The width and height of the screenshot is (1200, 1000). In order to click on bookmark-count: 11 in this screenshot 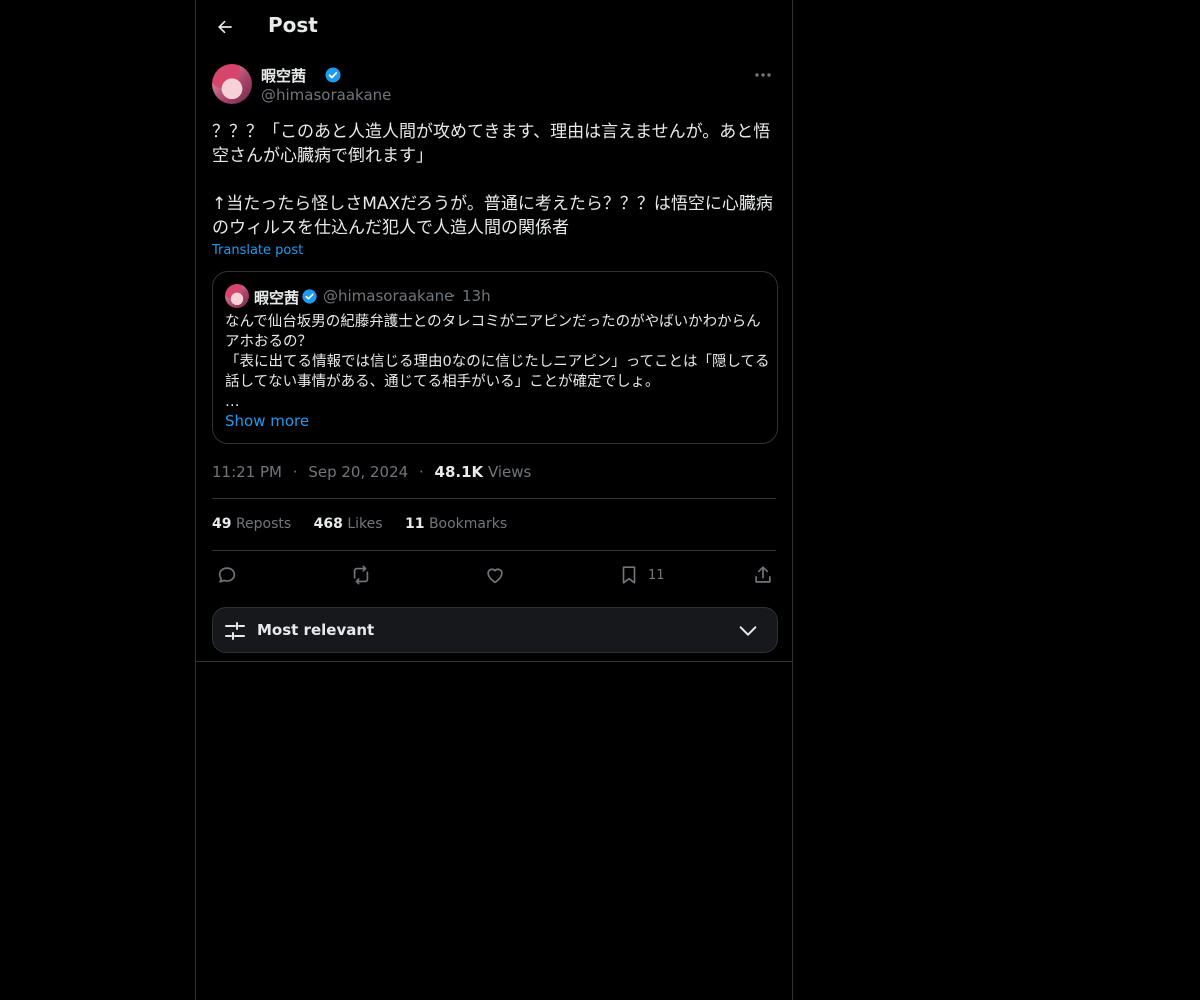, I will do `click(656, 575)`.